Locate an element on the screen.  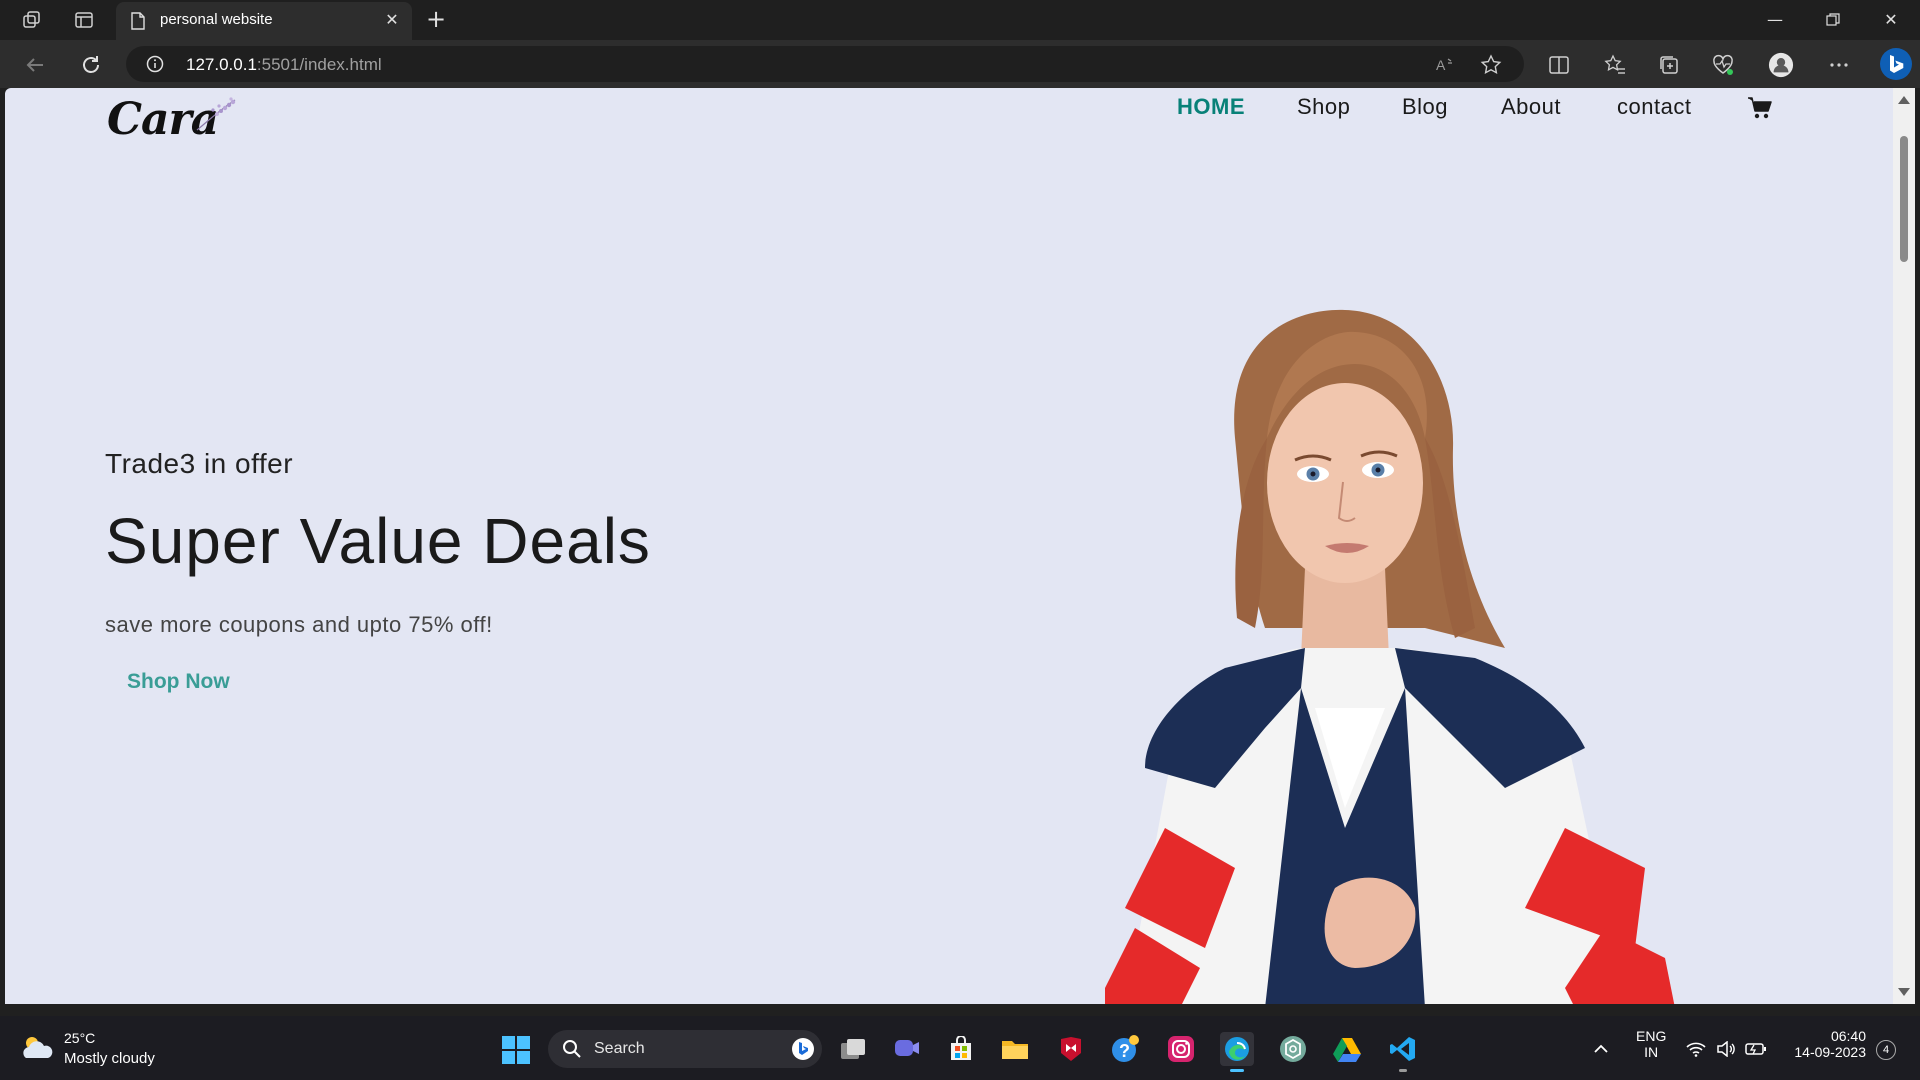
nav-blog-link: Blog is located at coordinates (1425, 107).